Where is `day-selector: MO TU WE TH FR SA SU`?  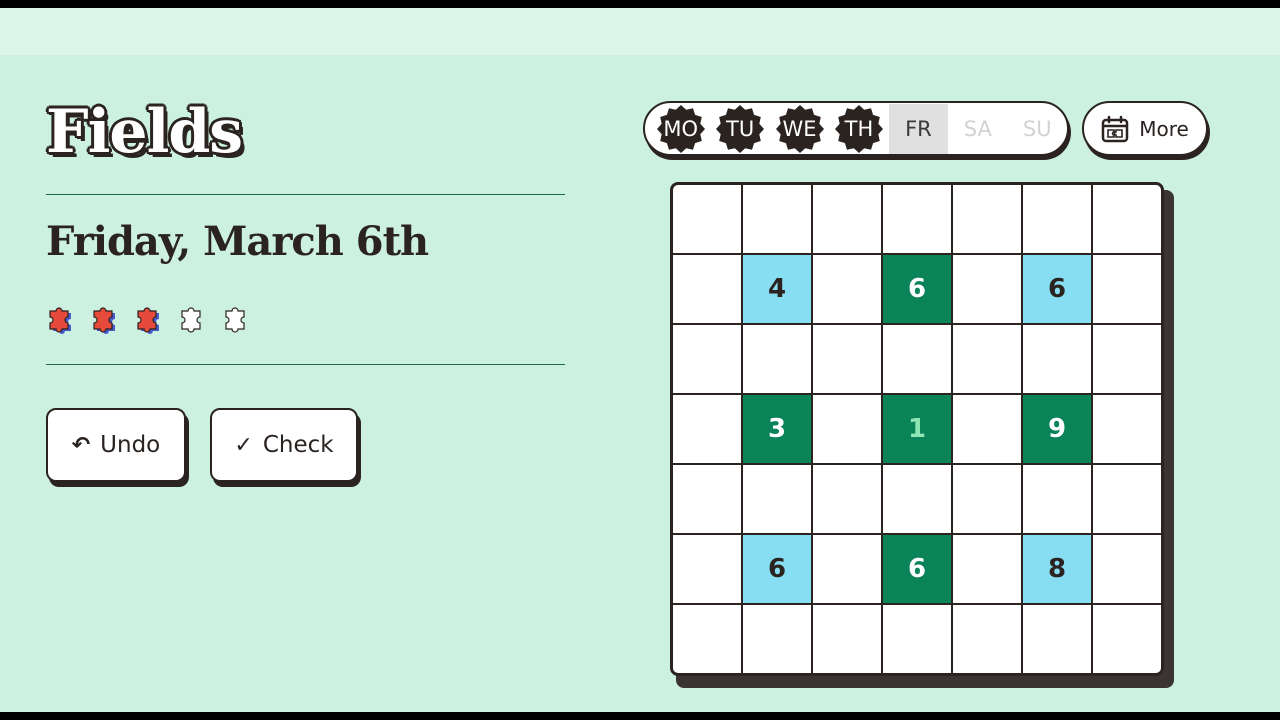
day-selector: MO TU WE TH FR SA SU is located at coordinates (856, 128).